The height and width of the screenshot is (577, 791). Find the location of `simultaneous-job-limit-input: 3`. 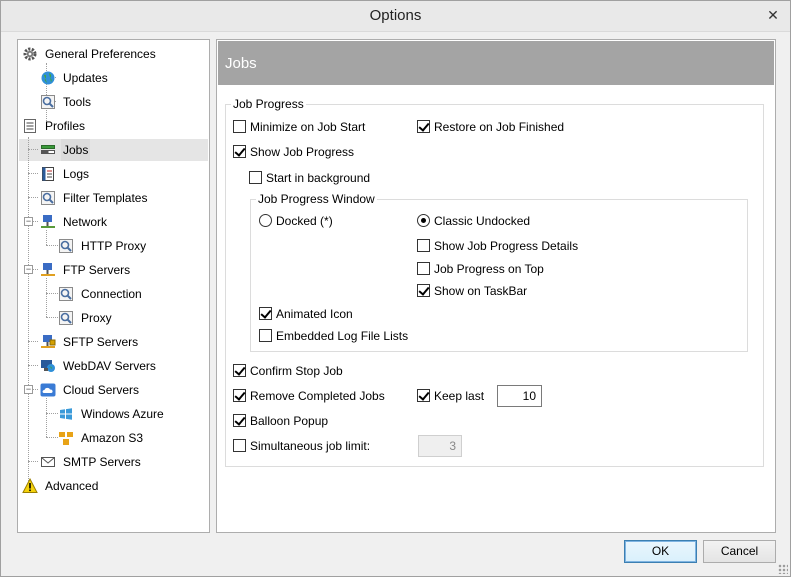

simultaneous-job-limit-input: 3 is located at coordinates (440, 446).